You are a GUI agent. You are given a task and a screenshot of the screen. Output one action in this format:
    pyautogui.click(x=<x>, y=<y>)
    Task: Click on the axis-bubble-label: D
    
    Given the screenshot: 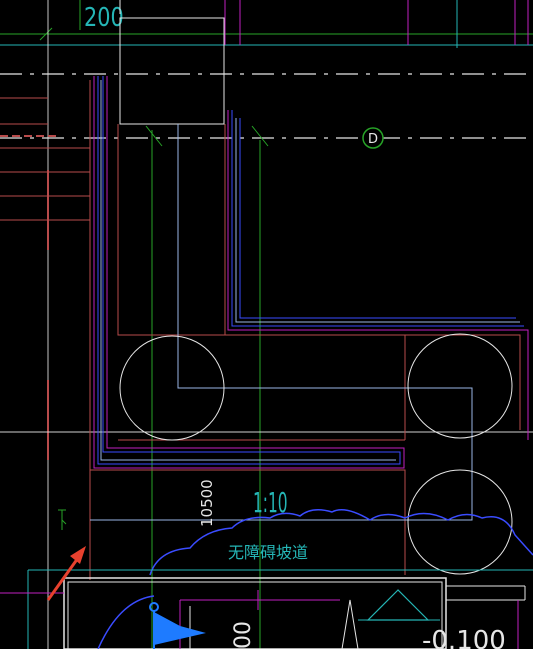 What is the action you would take?
    pyautogui.click(x=373, y=139)
    